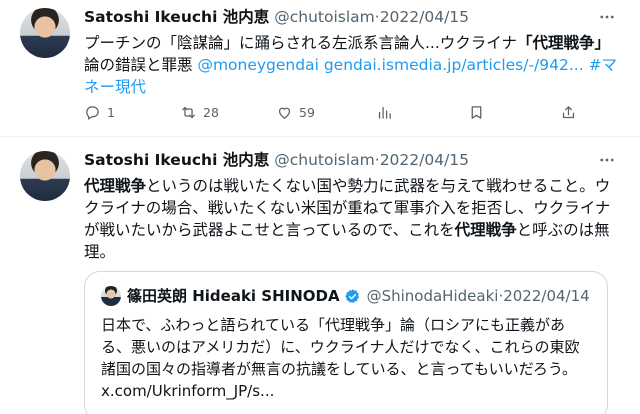  Describe the element at coordinates (307, 112) in the screenshot. I see `like-count: 59` at that location.